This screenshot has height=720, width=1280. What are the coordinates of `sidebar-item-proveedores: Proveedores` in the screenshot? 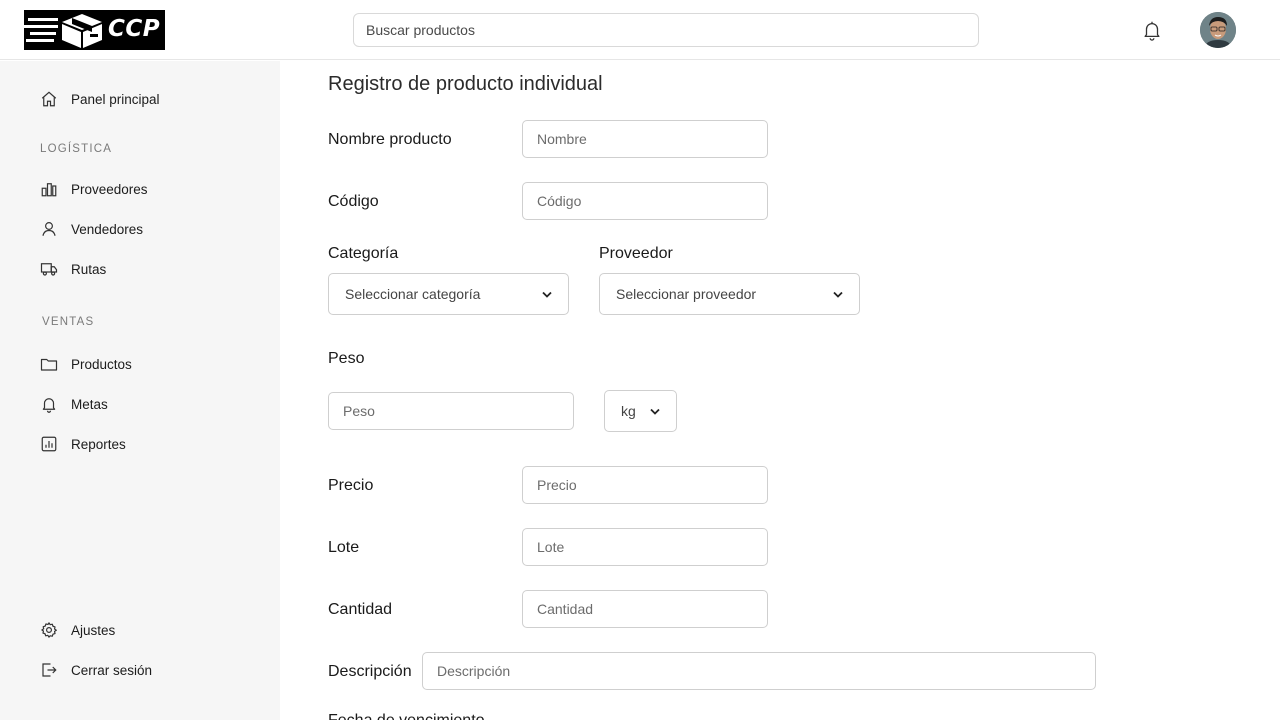 It's located at (94, 189).